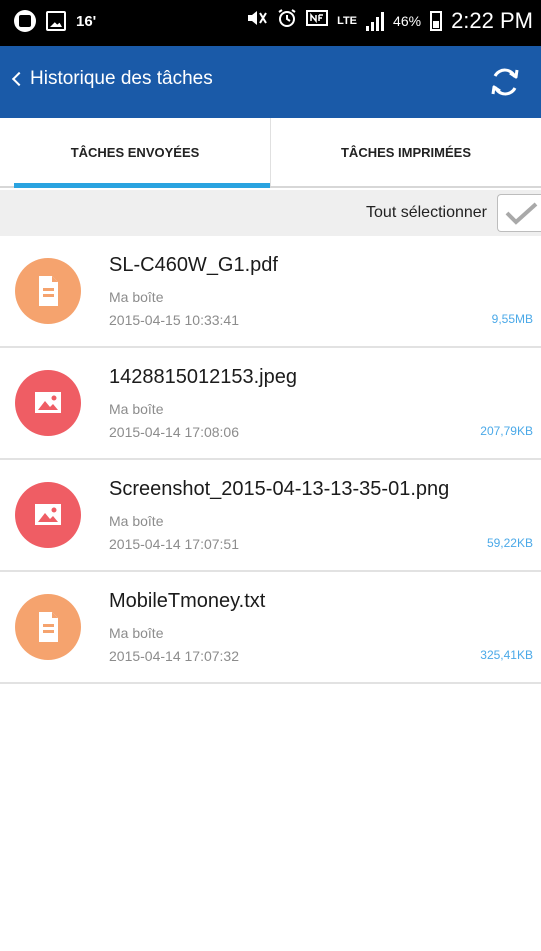  I want to click on page-title: Historique des tâches, so click(121, 78).